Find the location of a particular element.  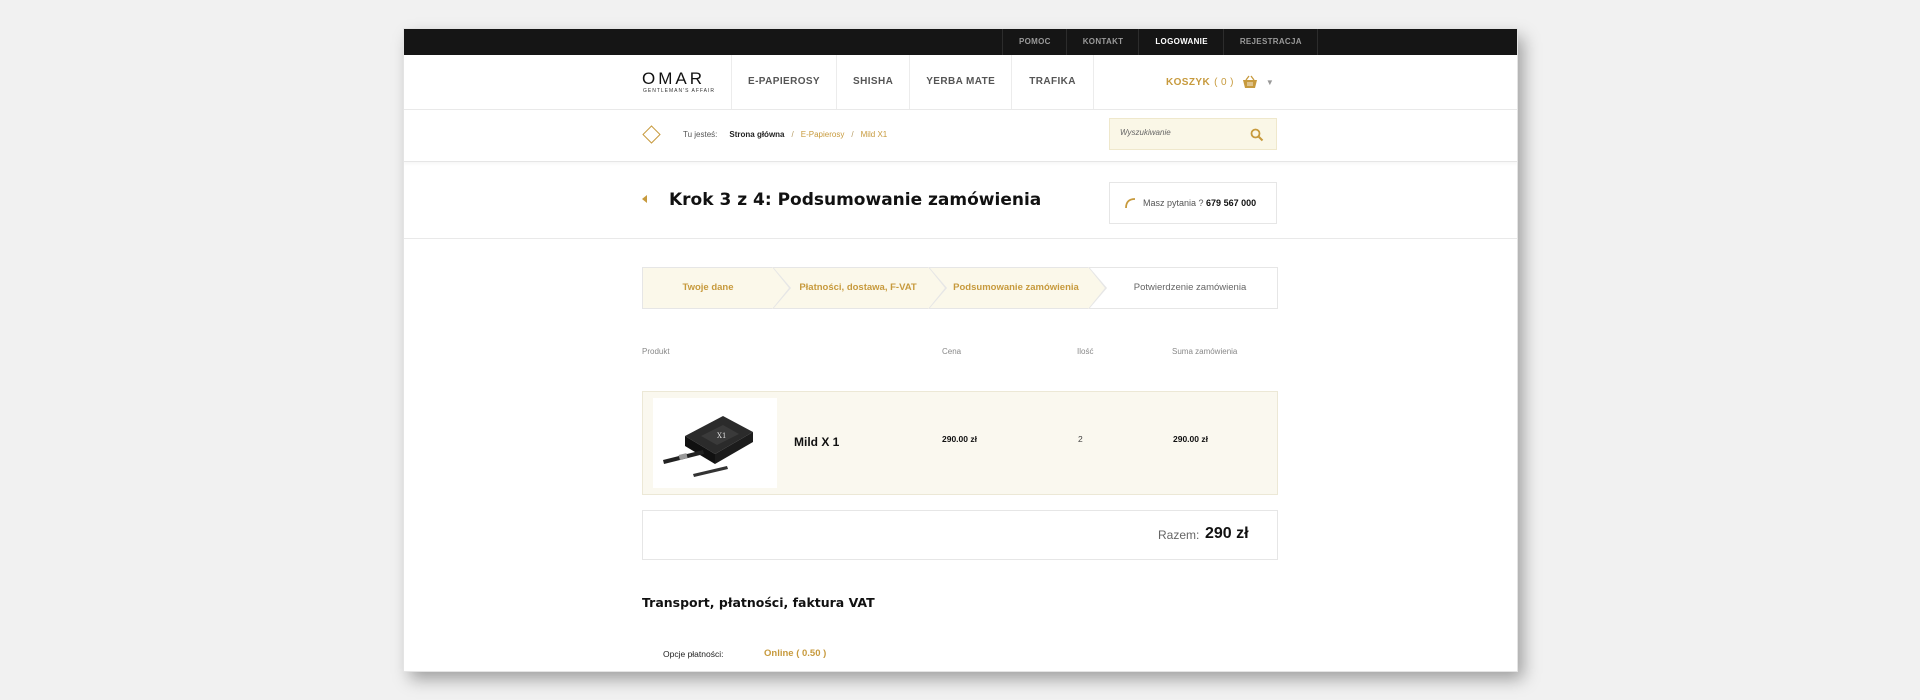

logo-tagline: GENTLEMAN'S AFFAIR is located at coordinates (679, 91).